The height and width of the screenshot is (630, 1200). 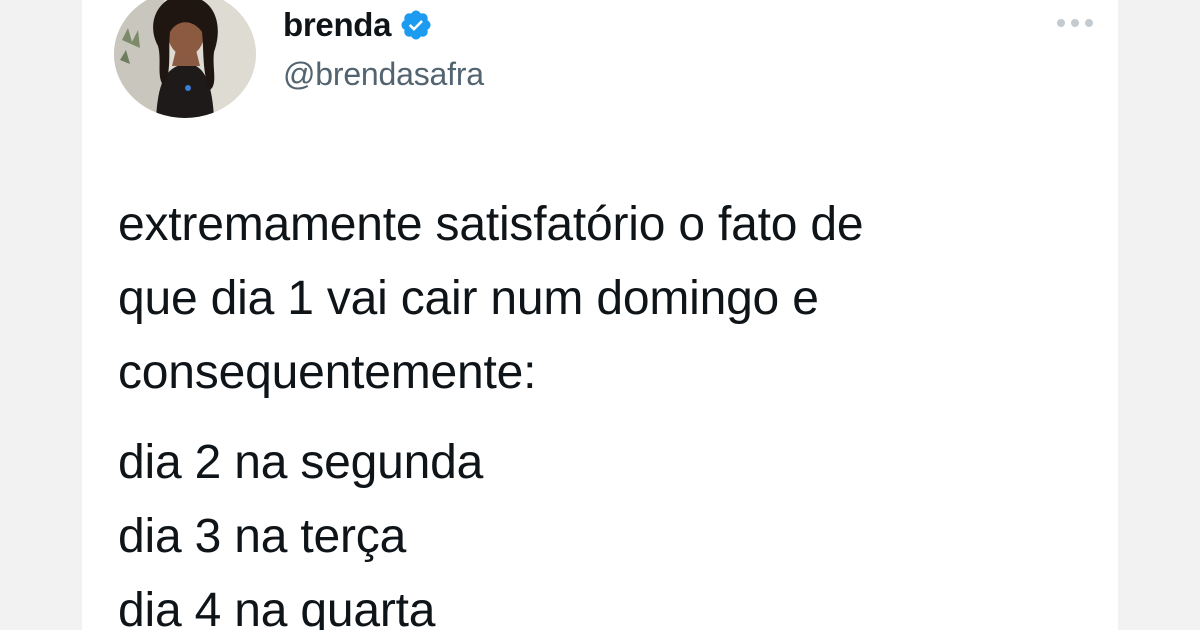 I want to click on more-options-button, so click(x=1075, y=23).